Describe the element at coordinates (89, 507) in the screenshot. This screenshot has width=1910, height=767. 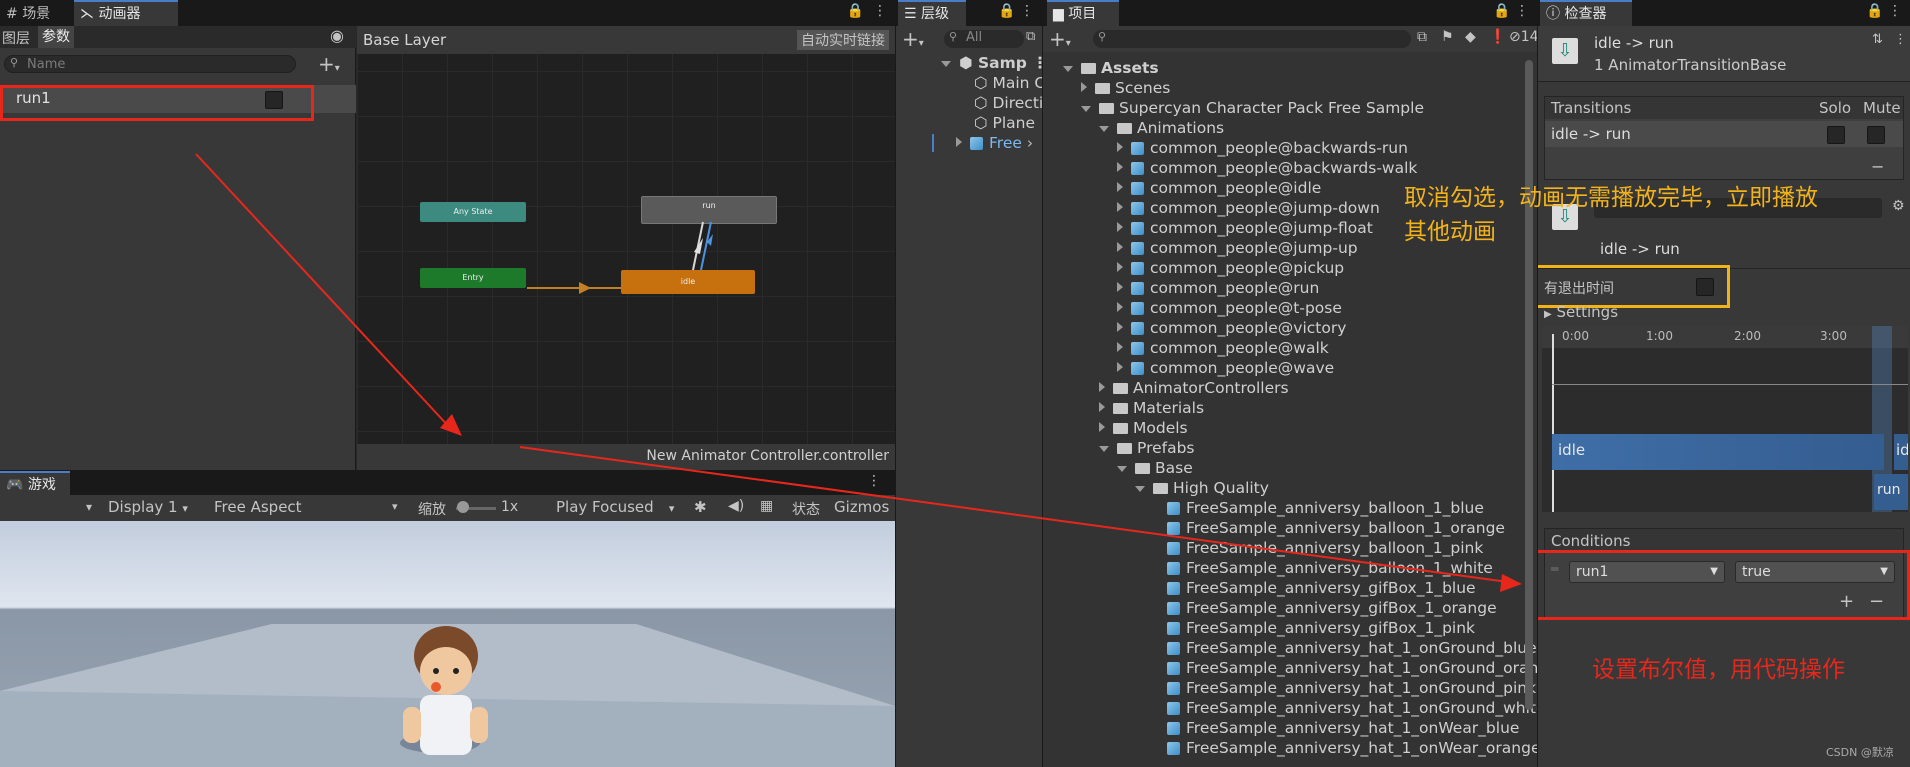
I see `game-mode-dropdown: ▾` at that location.